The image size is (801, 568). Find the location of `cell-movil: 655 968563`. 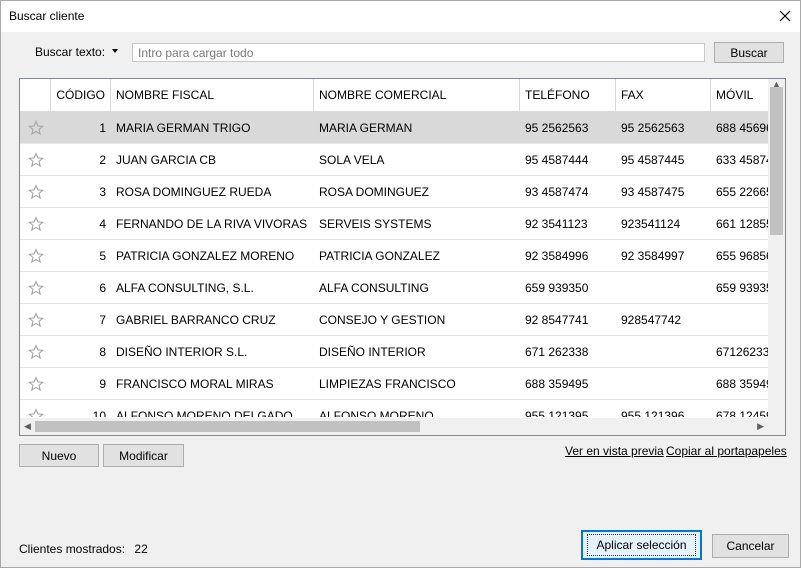

cell-movil: 655 968563 is located at coordinates (742, 256).